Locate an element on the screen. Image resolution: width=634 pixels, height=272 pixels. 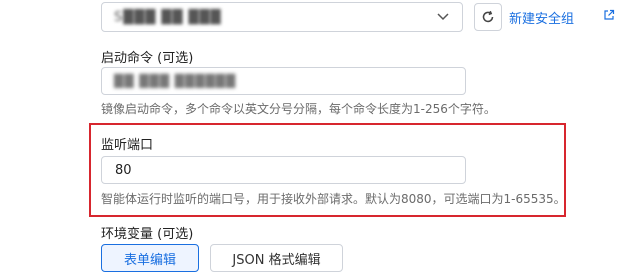
startup-command-help: 镜像启动命令，多个命令以英文分号分隔，每个命令长度为1-256个字符。 is located at coordinates (298, 109).